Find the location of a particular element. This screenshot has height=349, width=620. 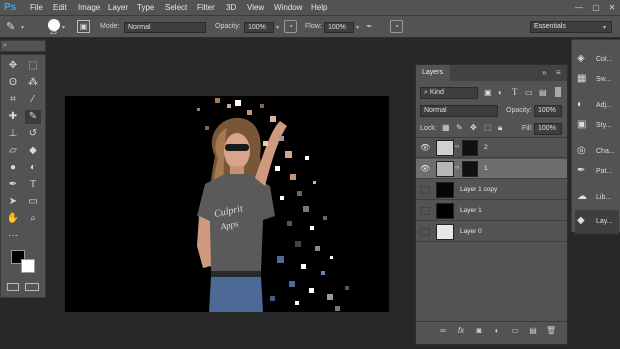

quick-select-tool-icon: ⁂ is located at coordinates (33, 83).